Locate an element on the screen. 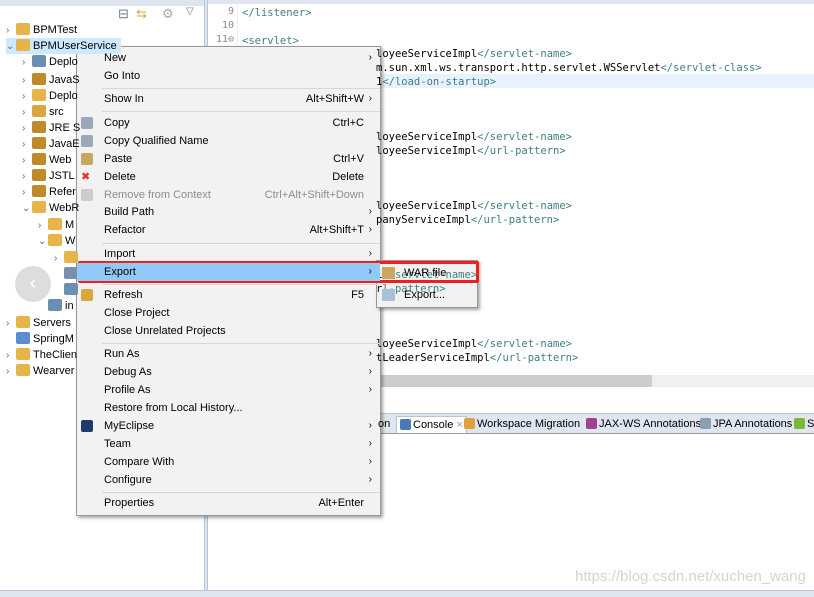 Image resolution: width=814 pixels, height=597 pixels. tree-item: › Wearver is located at coordinates (40, 371).